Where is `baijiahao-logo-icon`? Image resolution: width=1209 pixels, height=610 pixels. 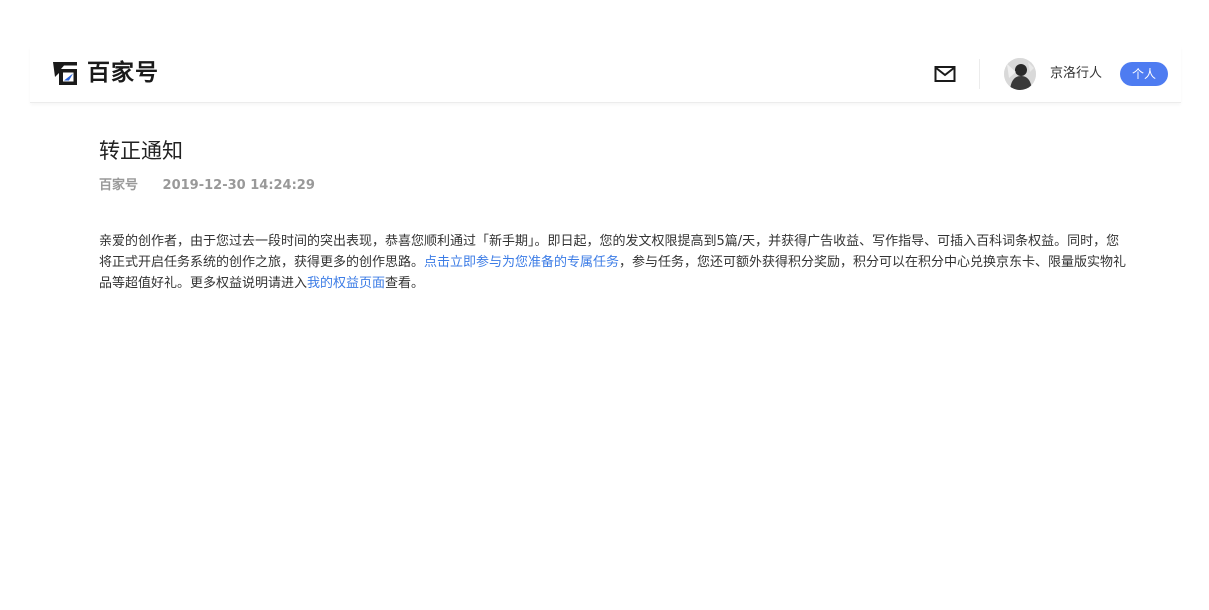
baijiahao-logo-icon is located at coordinates (65, 73).